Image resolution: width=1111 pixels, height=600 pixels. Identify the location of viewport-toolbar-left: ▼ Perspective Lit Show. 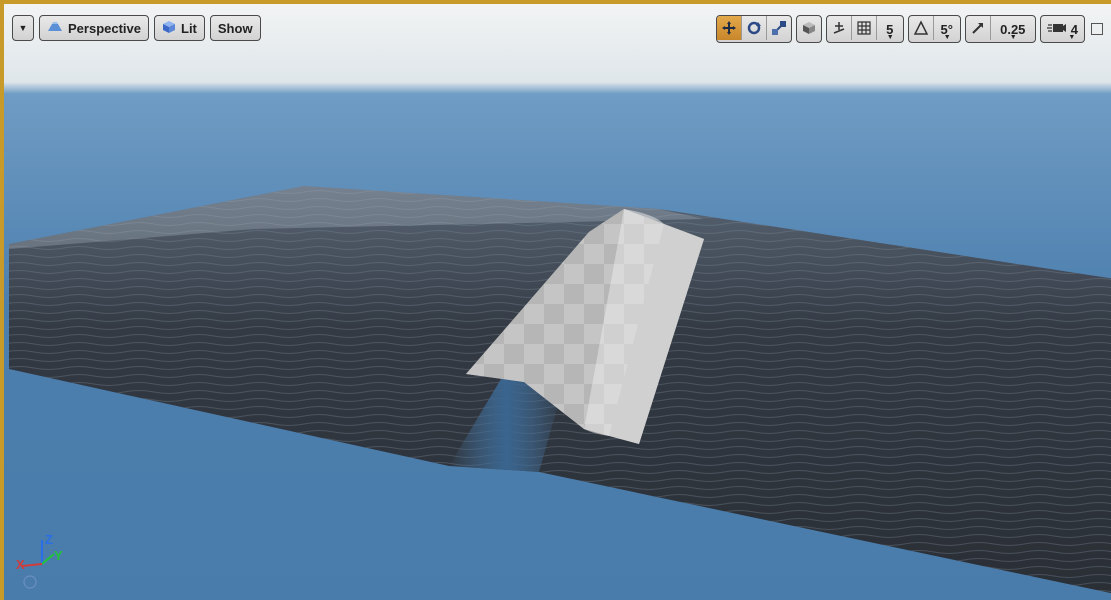
(136, 28).